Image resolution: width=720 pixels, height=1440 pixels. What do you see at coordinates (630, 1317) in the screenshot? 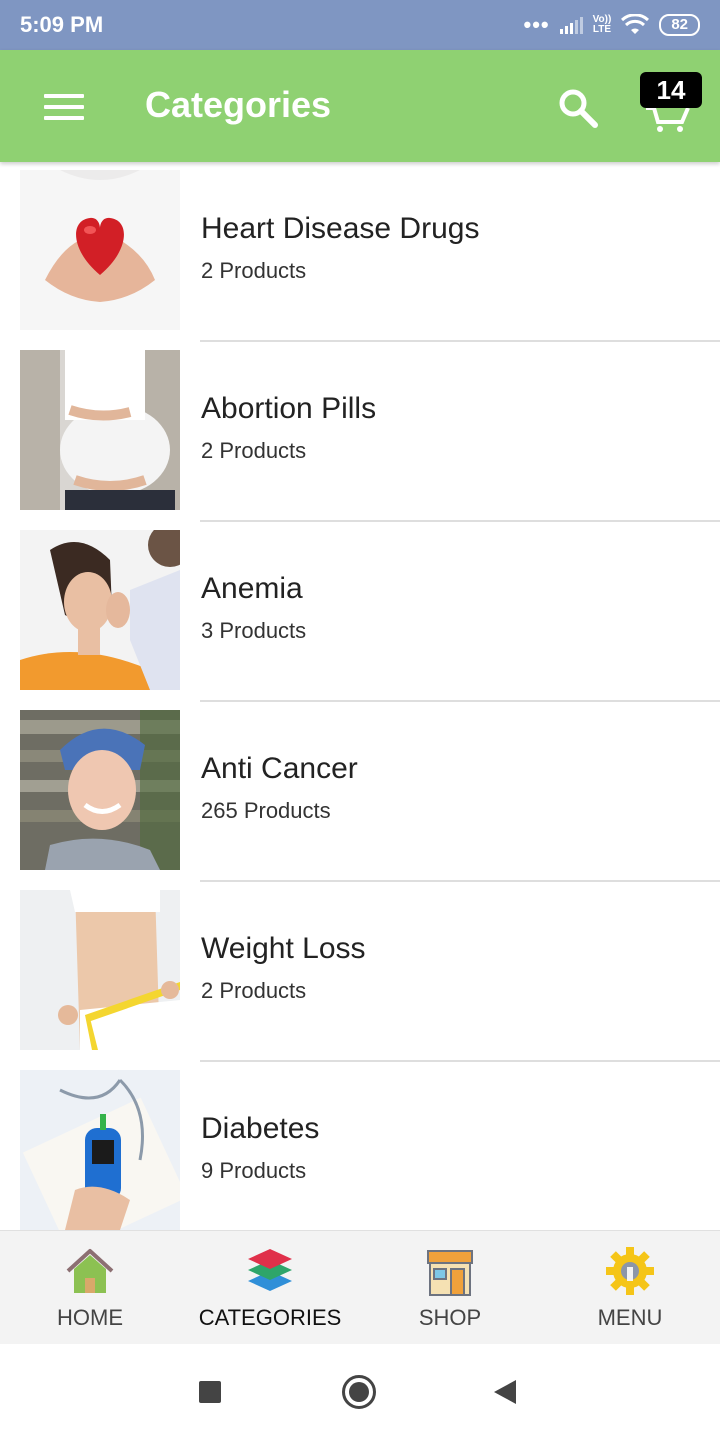
I see `nav-menu-label: MENU` at bounding box center [630, 1317].